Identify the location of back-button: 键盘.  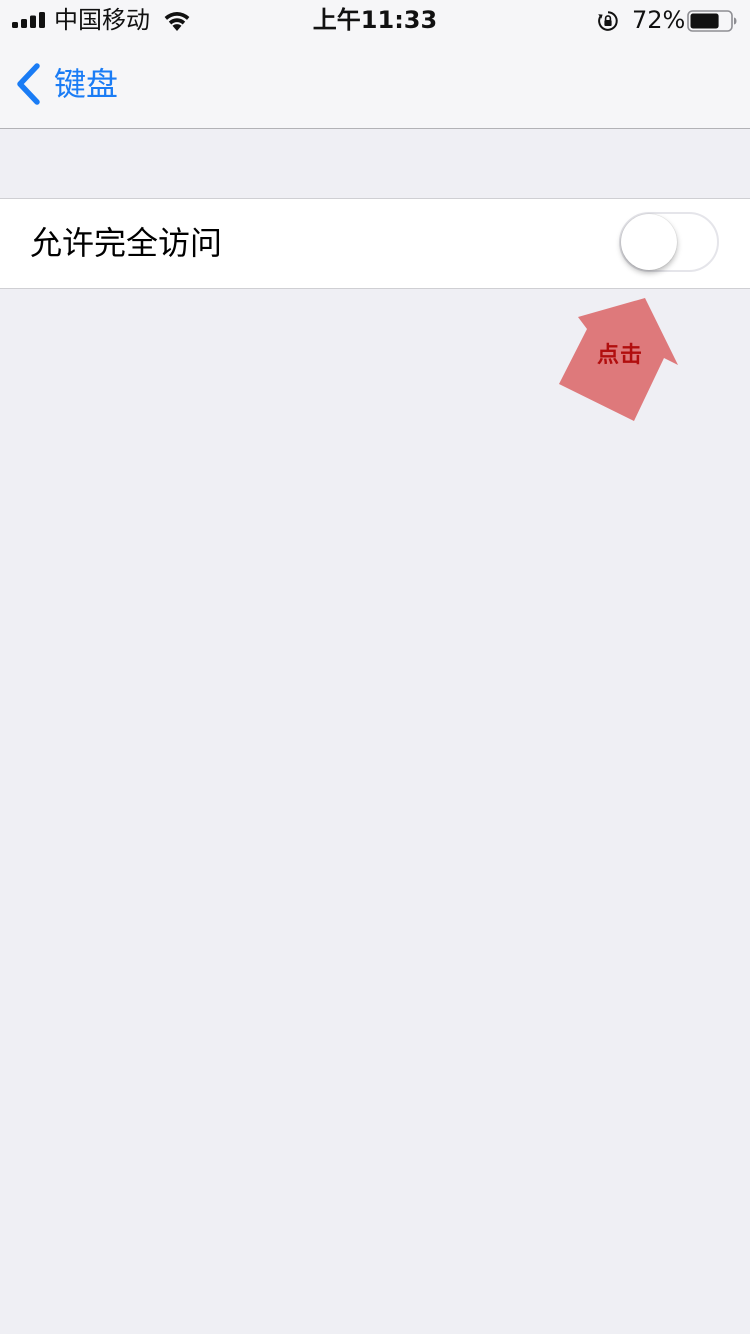
(66, 84).